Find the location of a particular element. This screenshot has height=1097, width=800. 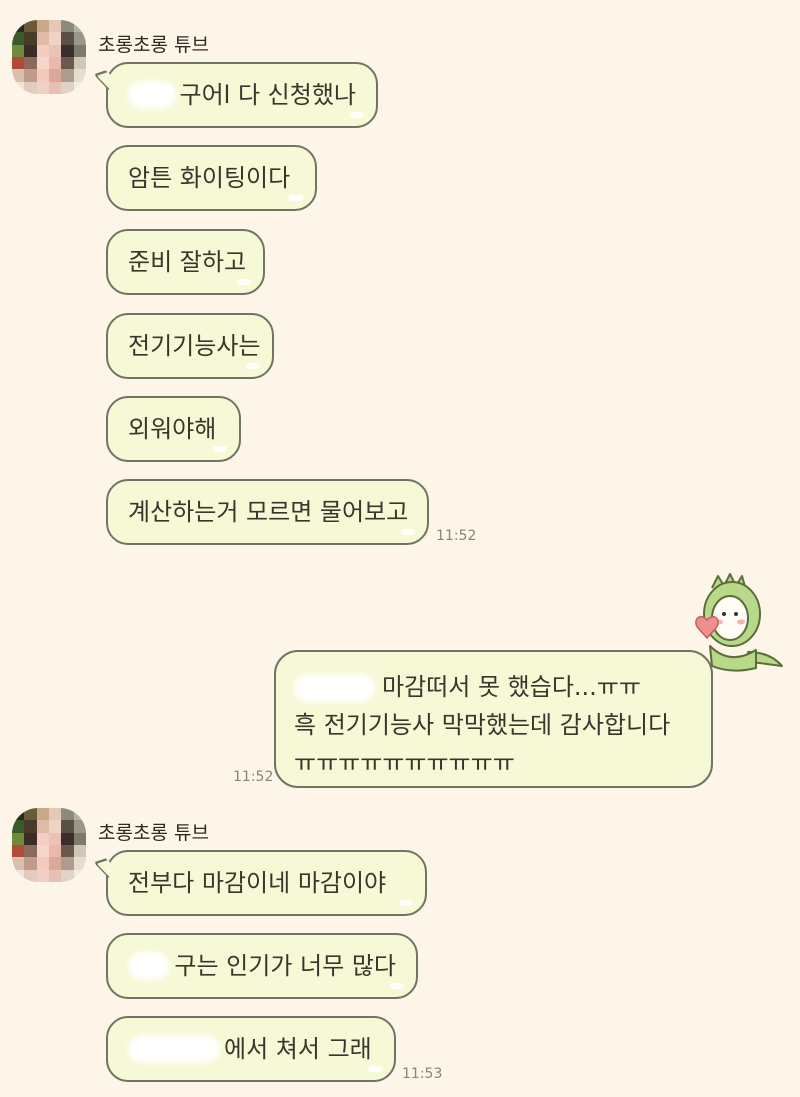

message-text: 에서 쳐서 그래 is located at coordinates (298, 1049).